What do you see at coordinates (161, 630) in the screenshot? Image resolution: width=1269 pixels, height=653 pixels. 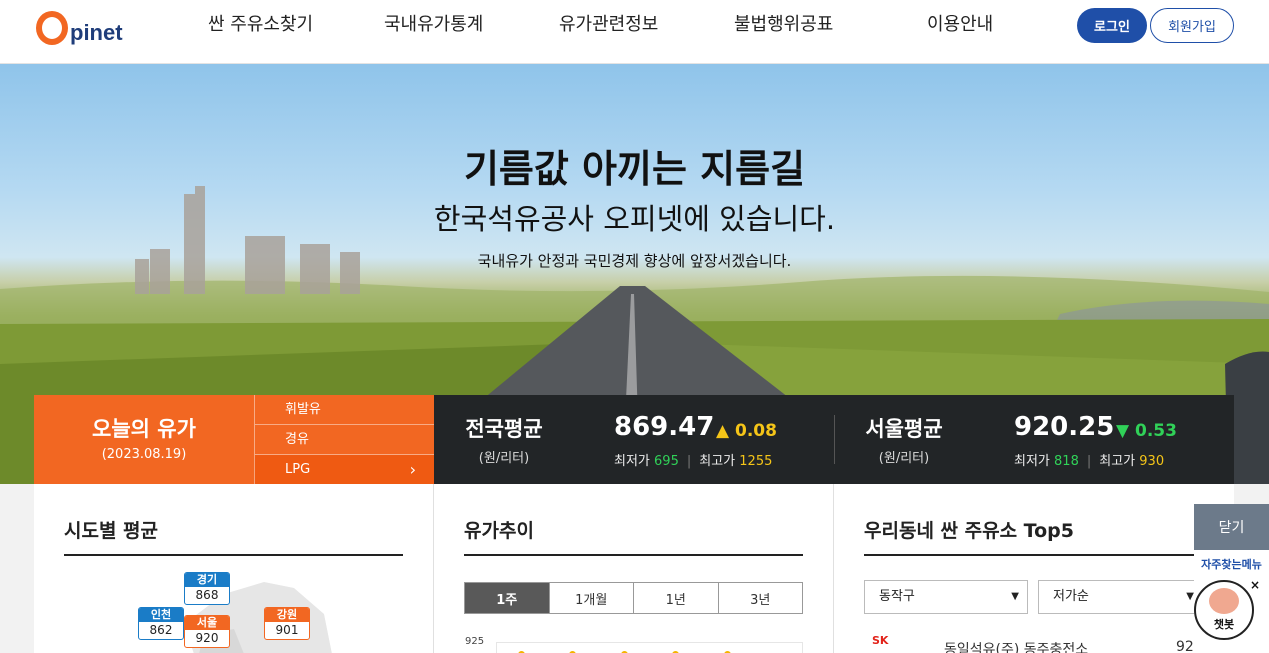 I see `region-incheon-value: 862` at bounding box center [161, 630].